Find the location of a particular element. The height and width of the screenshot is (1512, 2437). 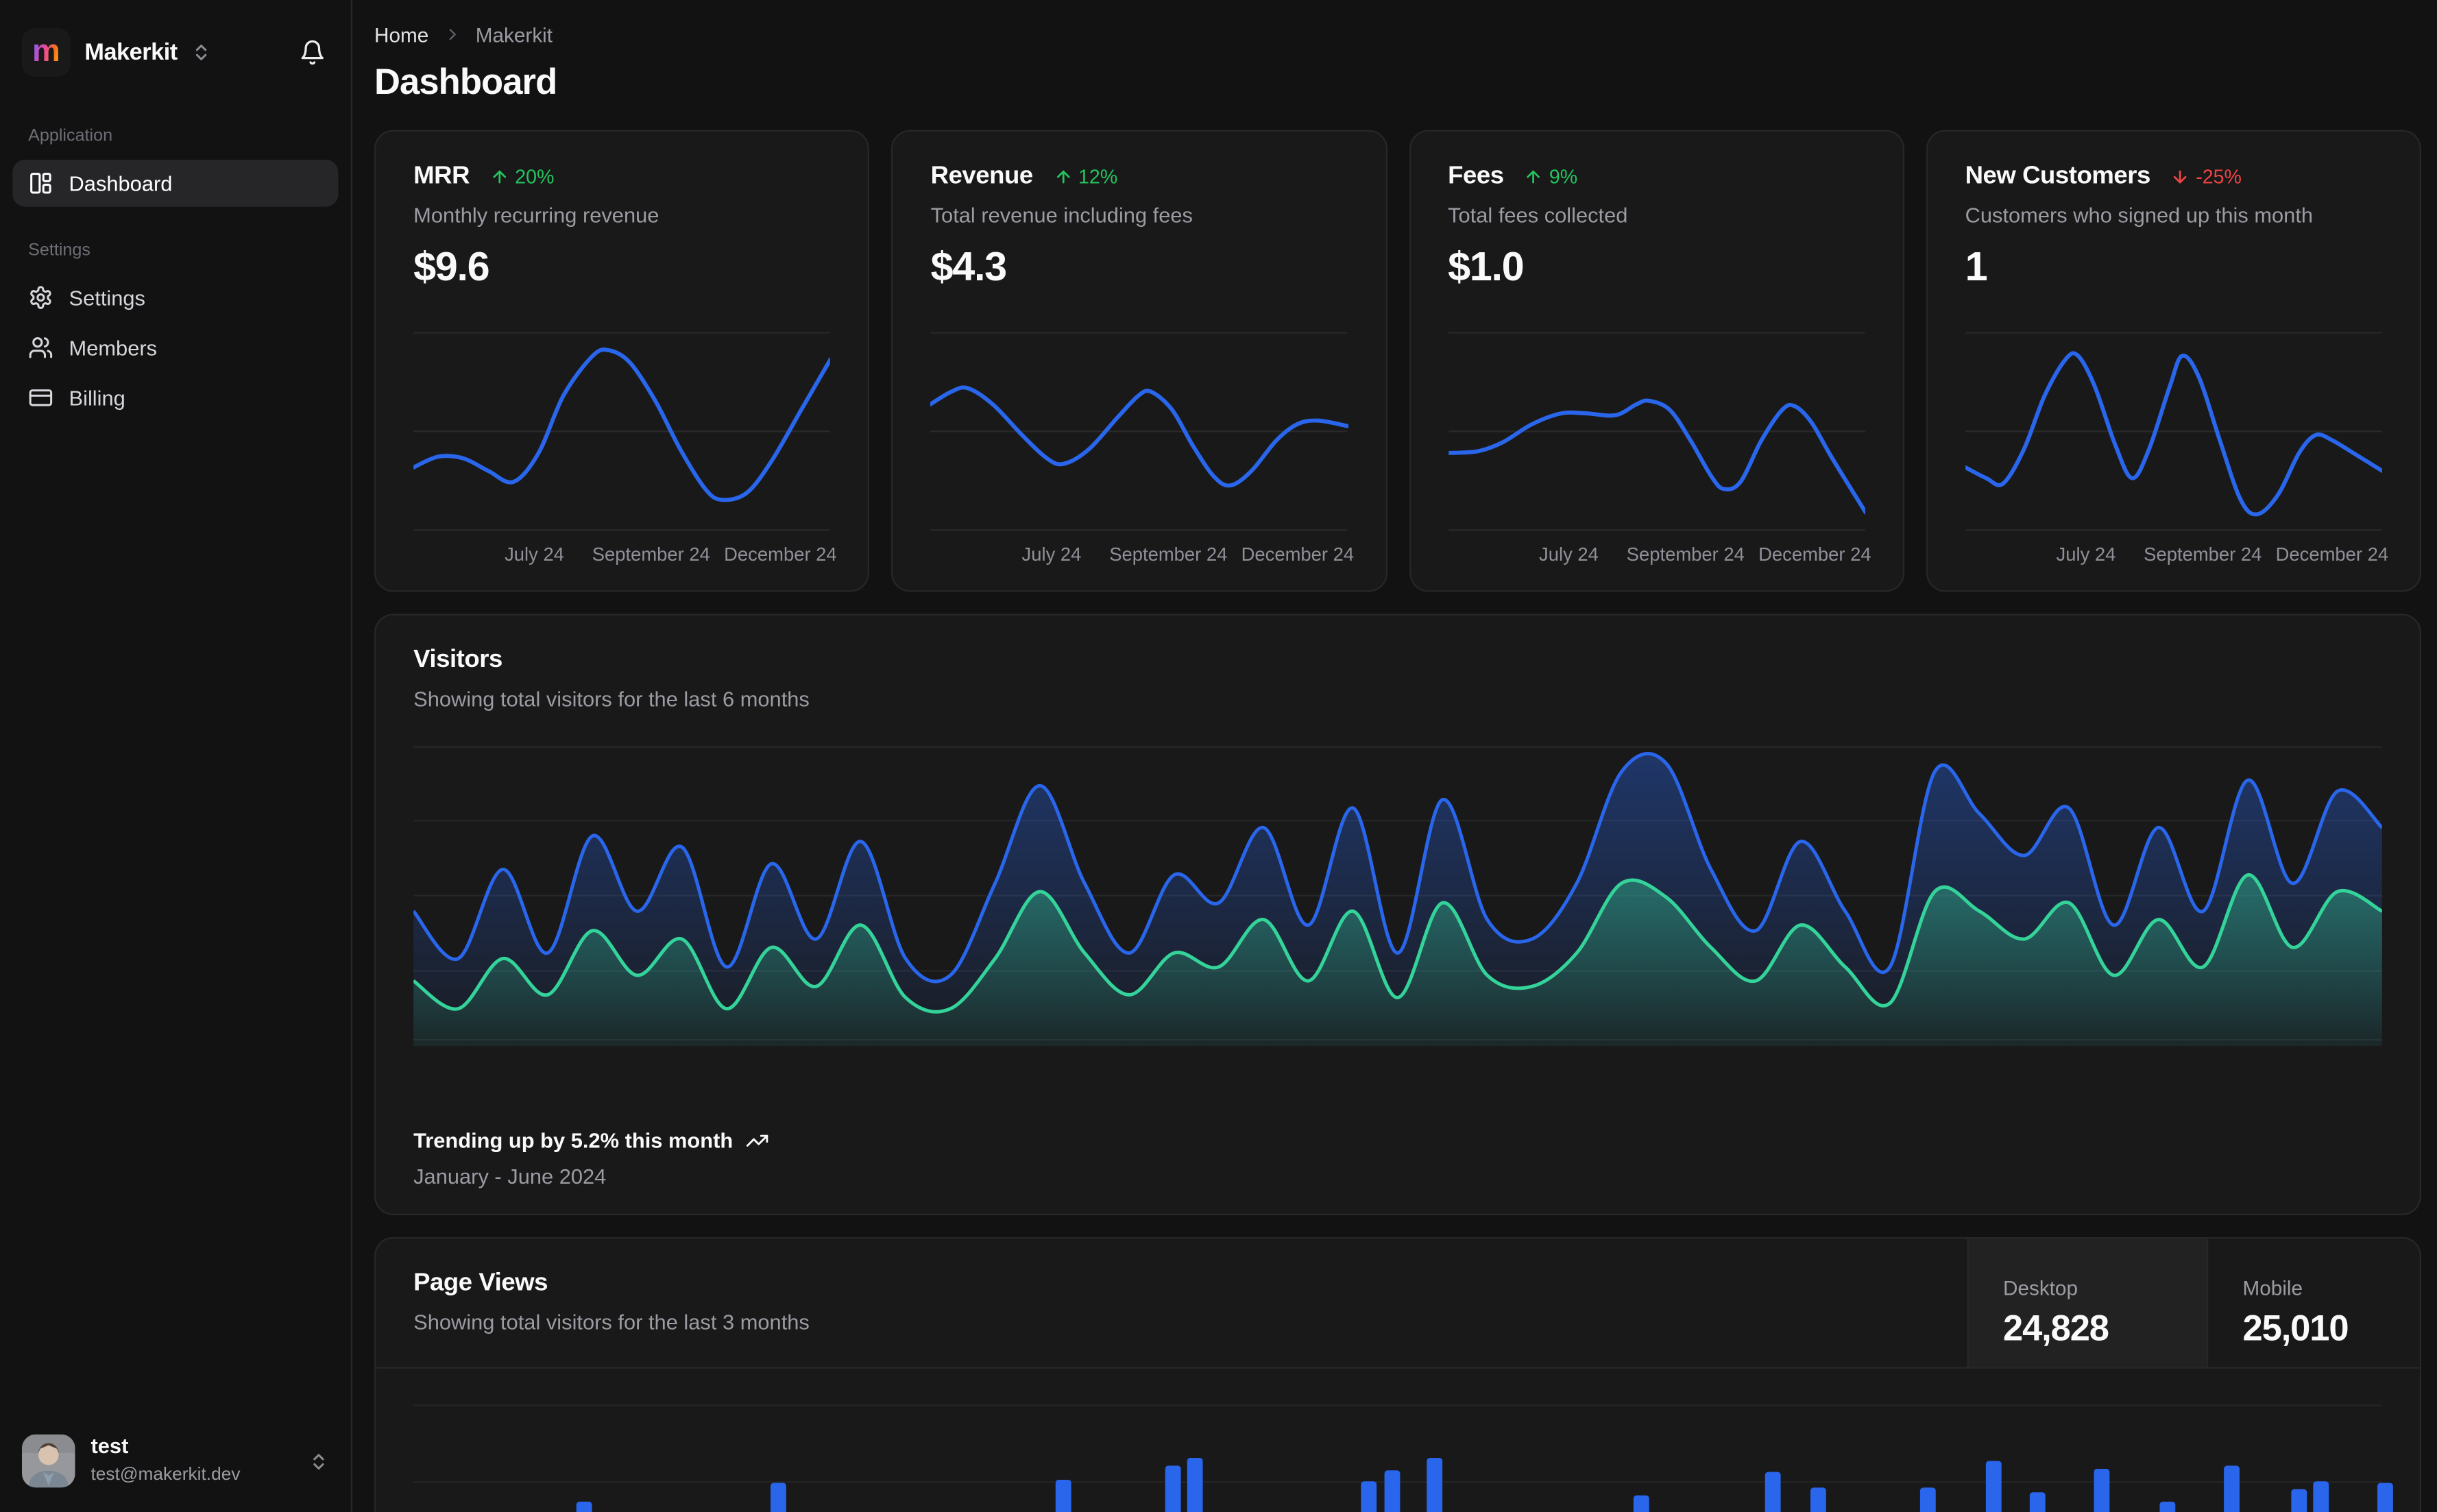

brand-logo-letter: m is located at coordinates (46, 52).